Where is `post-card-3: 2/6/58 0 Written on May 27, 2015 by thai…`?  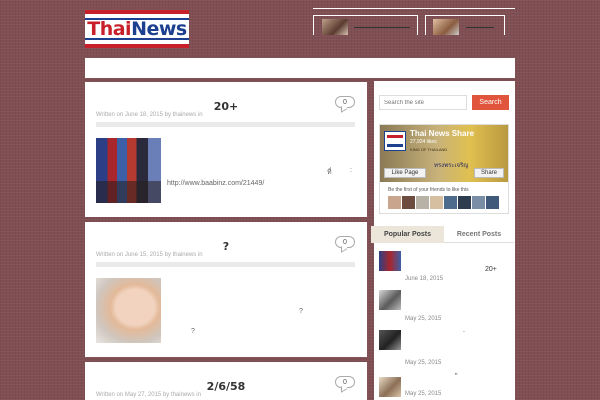 post-card-3: 2/6/58 0 Written on May 27, 2015 by thai… is located at coordinates (226, 381).